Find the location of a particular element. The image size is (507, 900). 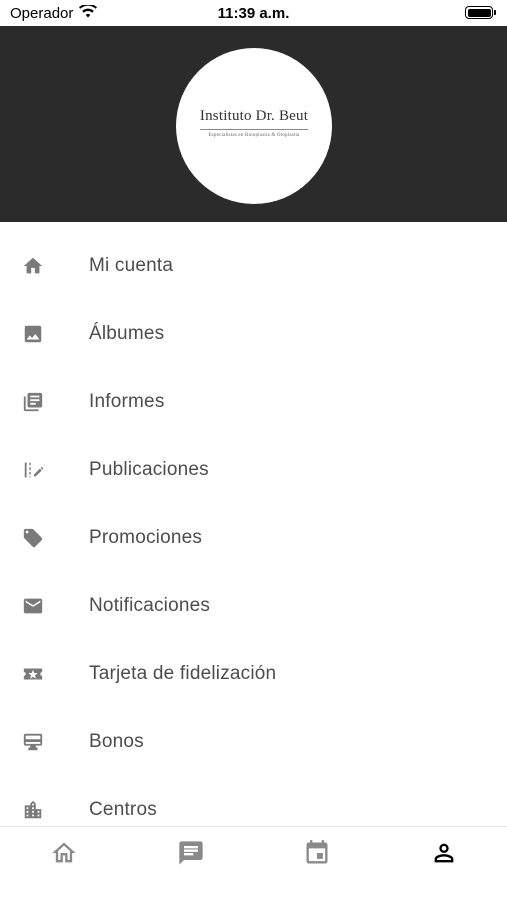

menu-item-label: Álbumes is located at coordinates (127, 333).